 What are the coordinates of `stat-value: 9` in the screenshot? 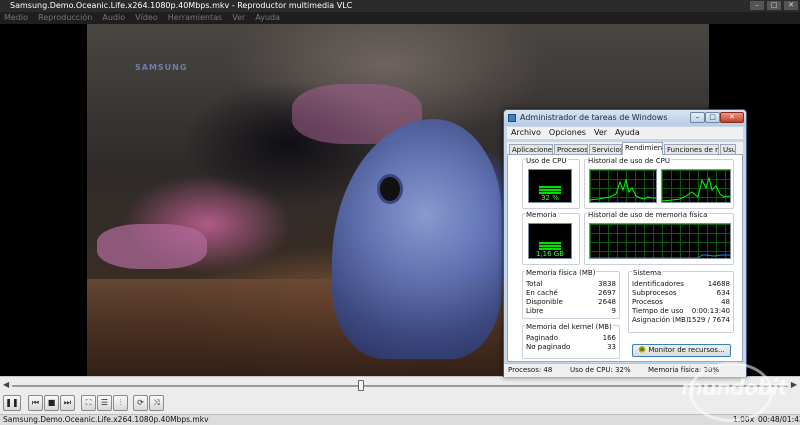 It's located at (613, 311).